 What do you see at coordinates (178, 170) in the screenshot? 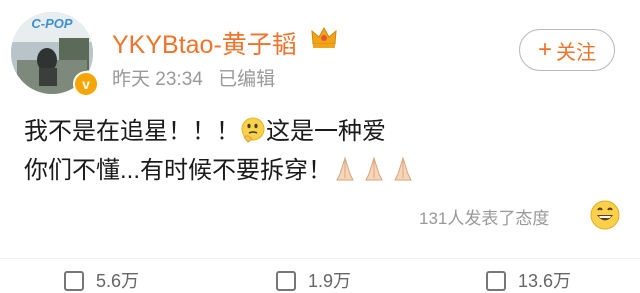
I see `post-text-part-3: 你们不懂...有时候不要拆穿！` at bounding box center [178, 170].